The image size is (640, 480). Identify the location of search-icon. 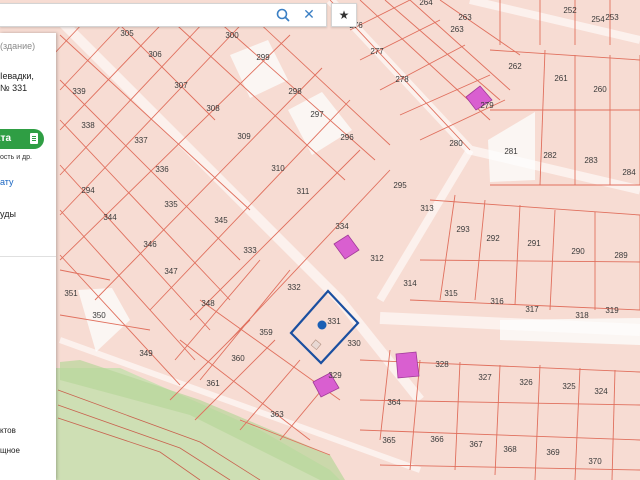
(283, 15).